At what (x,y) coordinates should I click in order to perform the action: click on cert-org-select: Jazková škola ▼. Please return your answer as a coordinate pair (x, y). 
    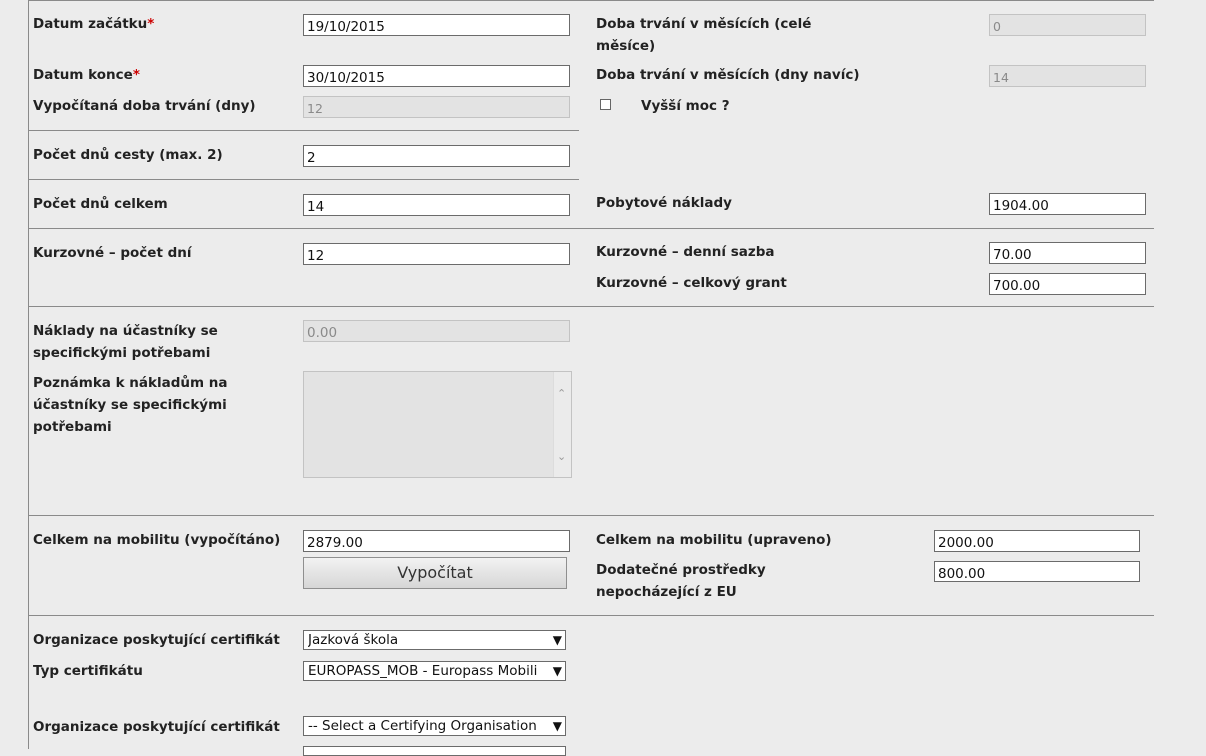
    Looking at the image, I should click on (434, 640).